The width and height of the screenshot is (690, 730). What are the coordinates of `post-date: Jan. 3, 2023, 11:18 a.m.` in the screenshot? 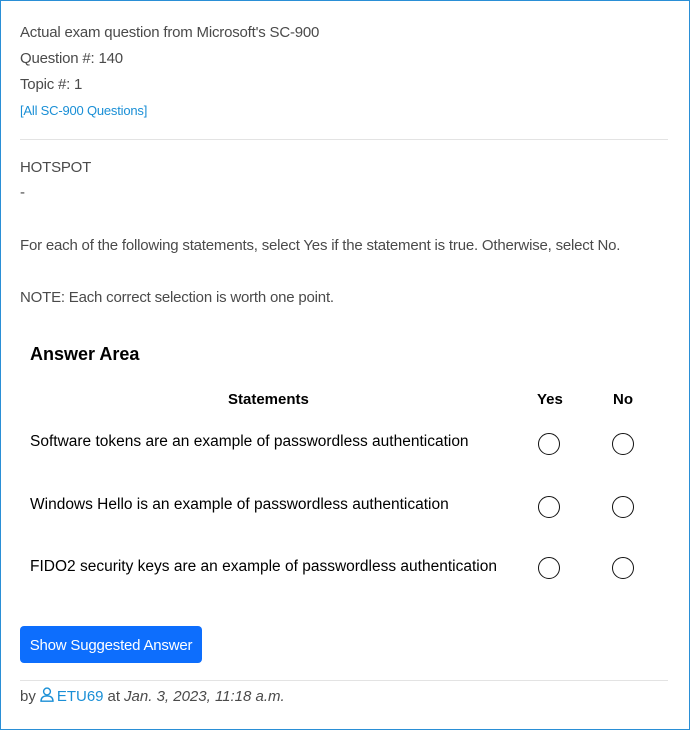 It's located at (204, 696).